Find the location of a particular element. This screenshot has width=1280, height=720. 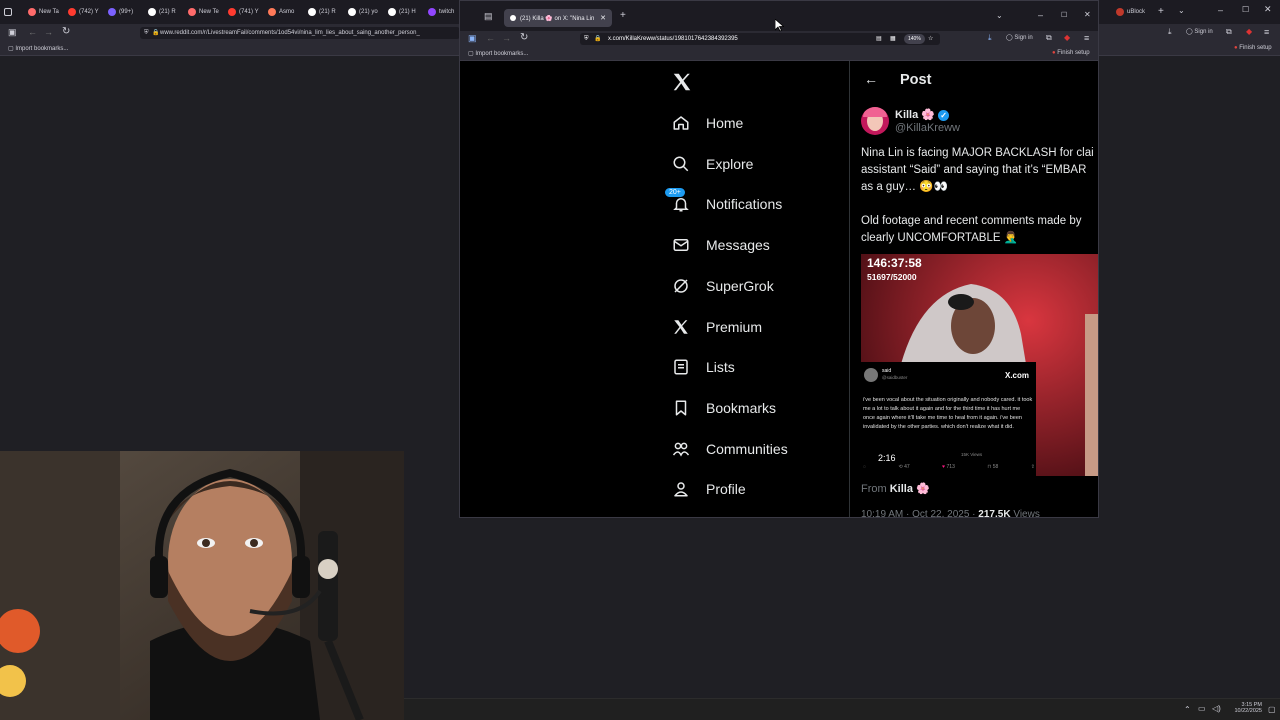

sidebar-item-communities: Communities is located at coordinates (729, 449).